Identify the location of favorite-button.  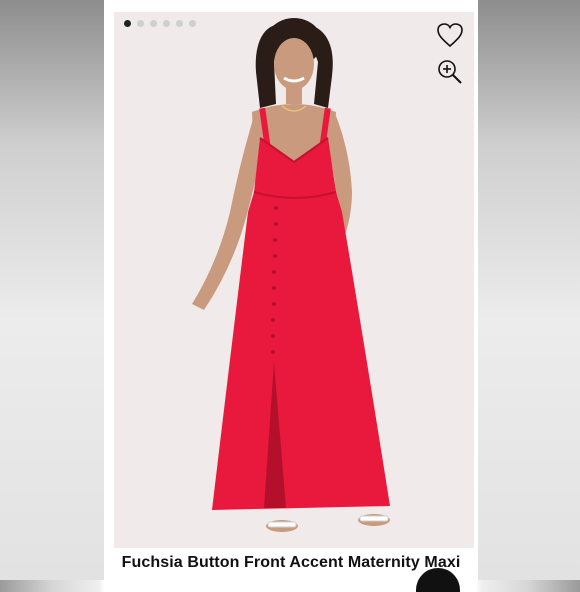
(450, 35).